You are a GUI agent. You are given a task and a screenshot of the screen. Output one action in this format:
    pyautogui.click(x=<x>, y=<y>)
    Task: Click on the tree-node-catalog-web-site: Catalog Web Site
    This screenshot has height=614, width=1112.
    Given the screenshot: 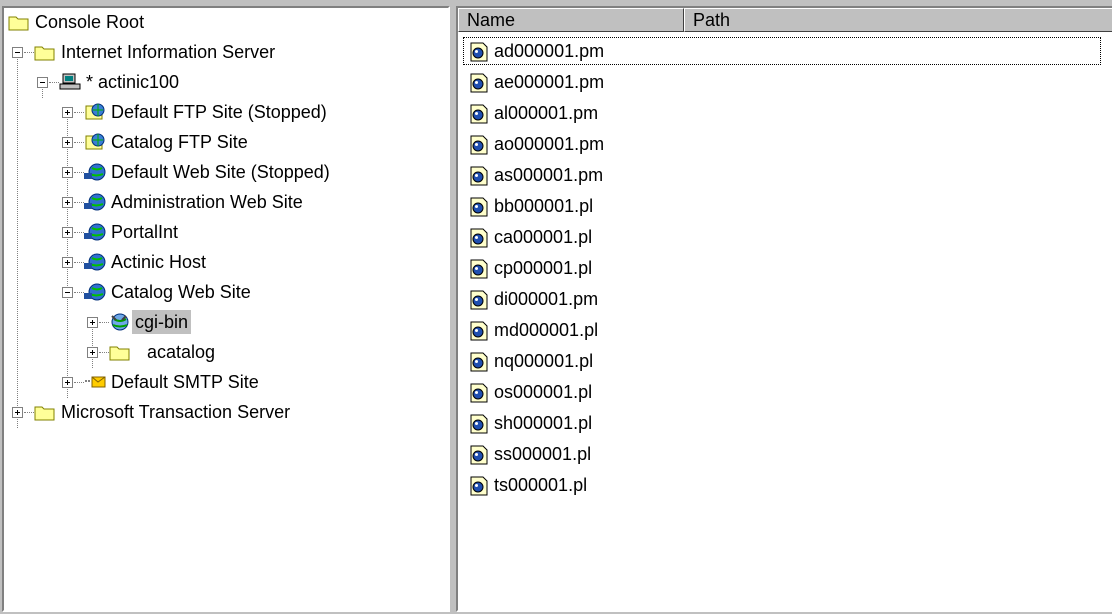 What is the action you would take?
    pyautogui.click(x=224, y=292)
    